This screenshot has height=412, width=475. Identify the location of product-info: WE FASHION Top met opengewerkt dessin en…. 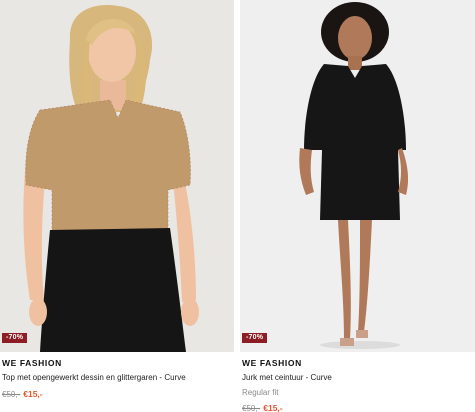
(117, 376).